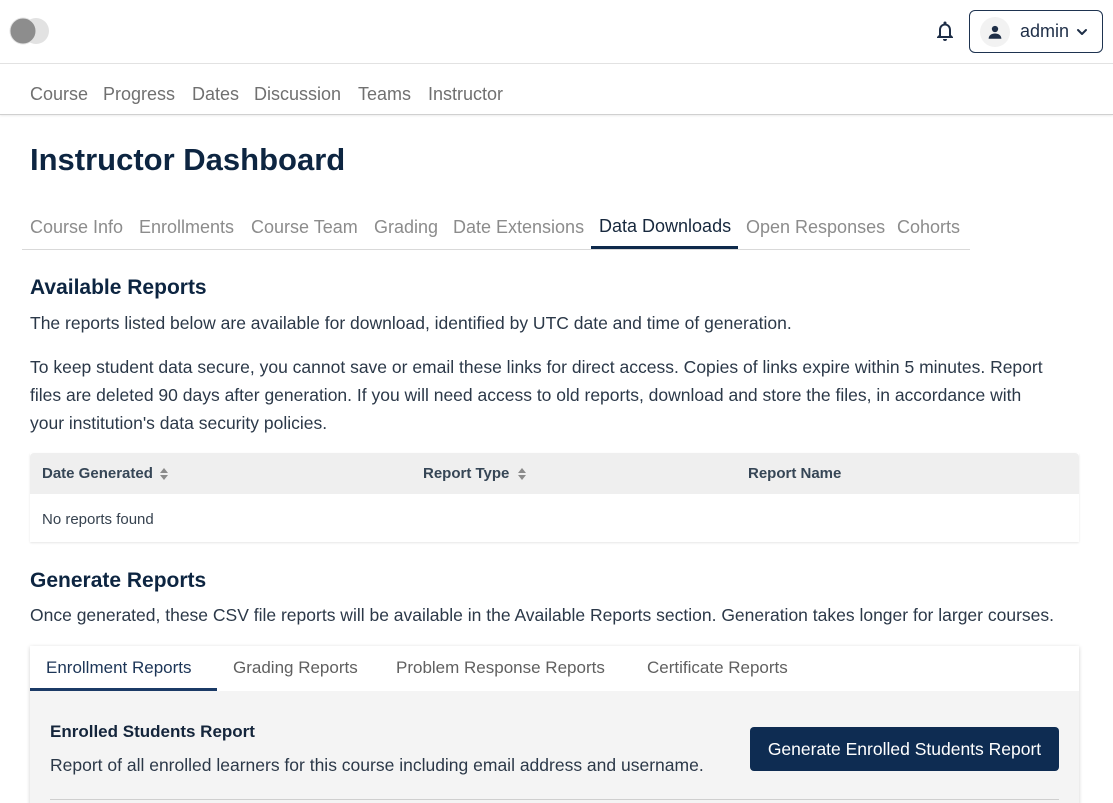 This screenshot has width=1113, height=803. What do you see at coordinates (518, 227) in the screenshot?
I see `tab-date-extensions: Date Extensions` at bounding box center [518, 227].